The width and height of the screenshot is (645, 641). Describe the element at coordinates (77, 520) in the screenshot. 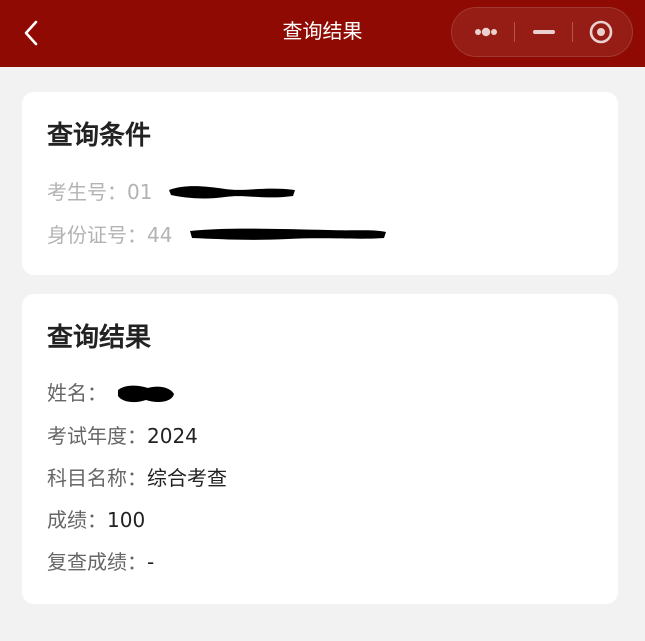

I see `score-label: 成绩：` at that location.